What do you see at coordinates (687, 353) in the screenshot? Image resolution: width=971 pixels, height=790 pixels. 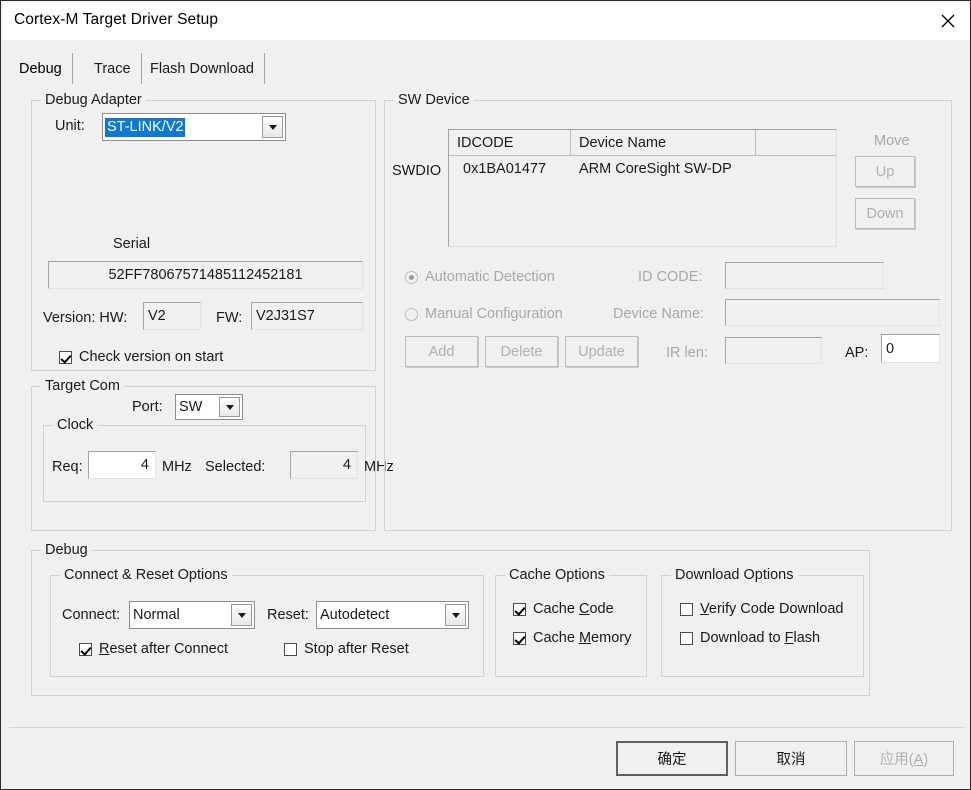 I see `ir-len-label: IR len:` at bounding box center [687, 353].